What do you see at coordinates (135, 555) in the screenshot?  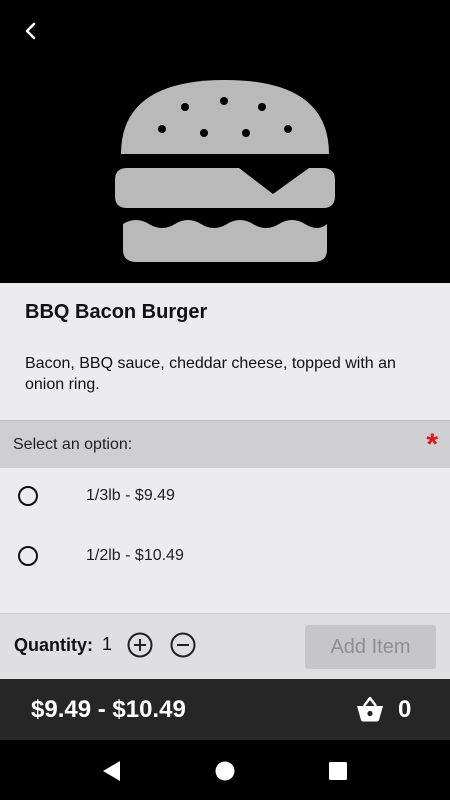 I see `option-label: 1/2lb - $10.49` at bounding box center [135, 555].